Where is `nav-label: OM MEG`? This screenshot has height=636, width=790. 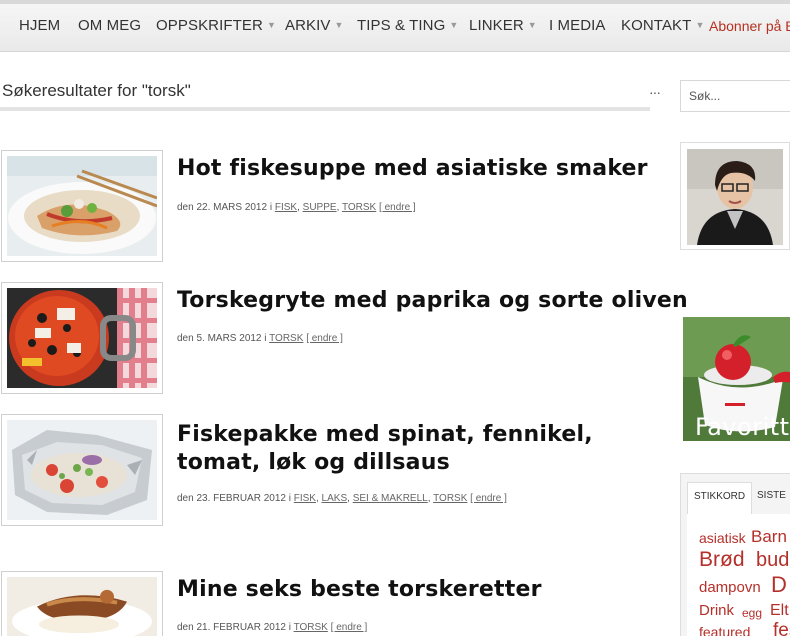 nav-label: OM MEG is located at coordinates (110, 25).